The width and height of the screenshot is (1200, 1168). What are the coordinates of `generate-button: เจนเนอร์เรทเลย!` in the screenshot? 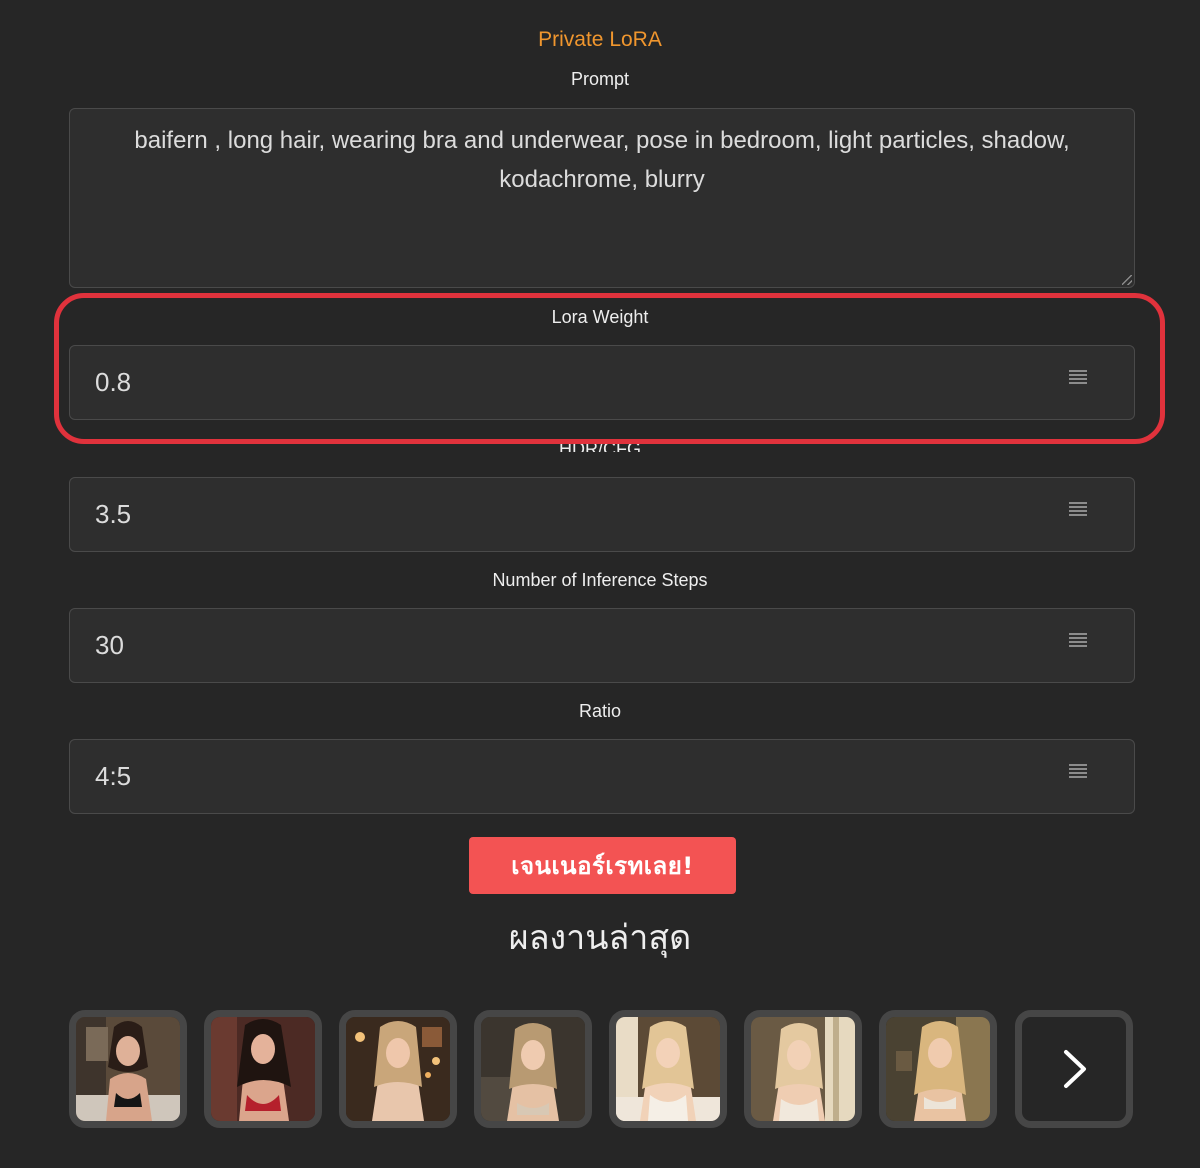 It's located at (602, 865).